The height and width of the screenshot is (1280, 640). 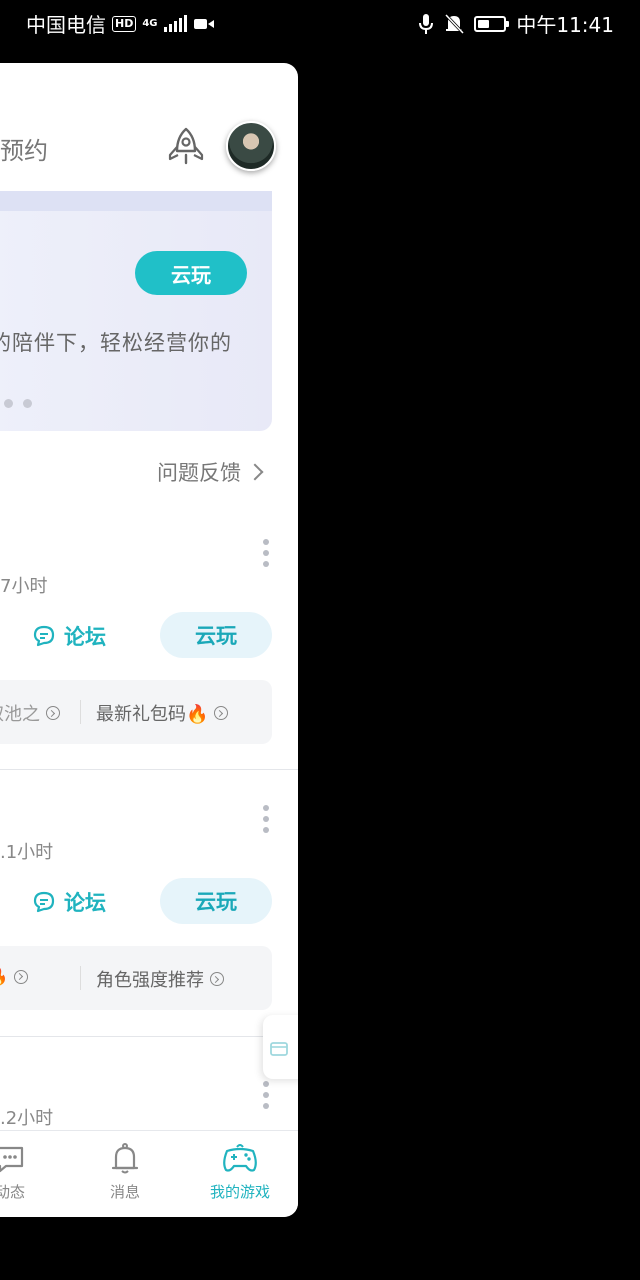 What do you see at coordinates (320, 22) in the screenshot?
I see `status-bar: 中国电信 HD 4G 中午11:41` at bounding box center [320, 22].